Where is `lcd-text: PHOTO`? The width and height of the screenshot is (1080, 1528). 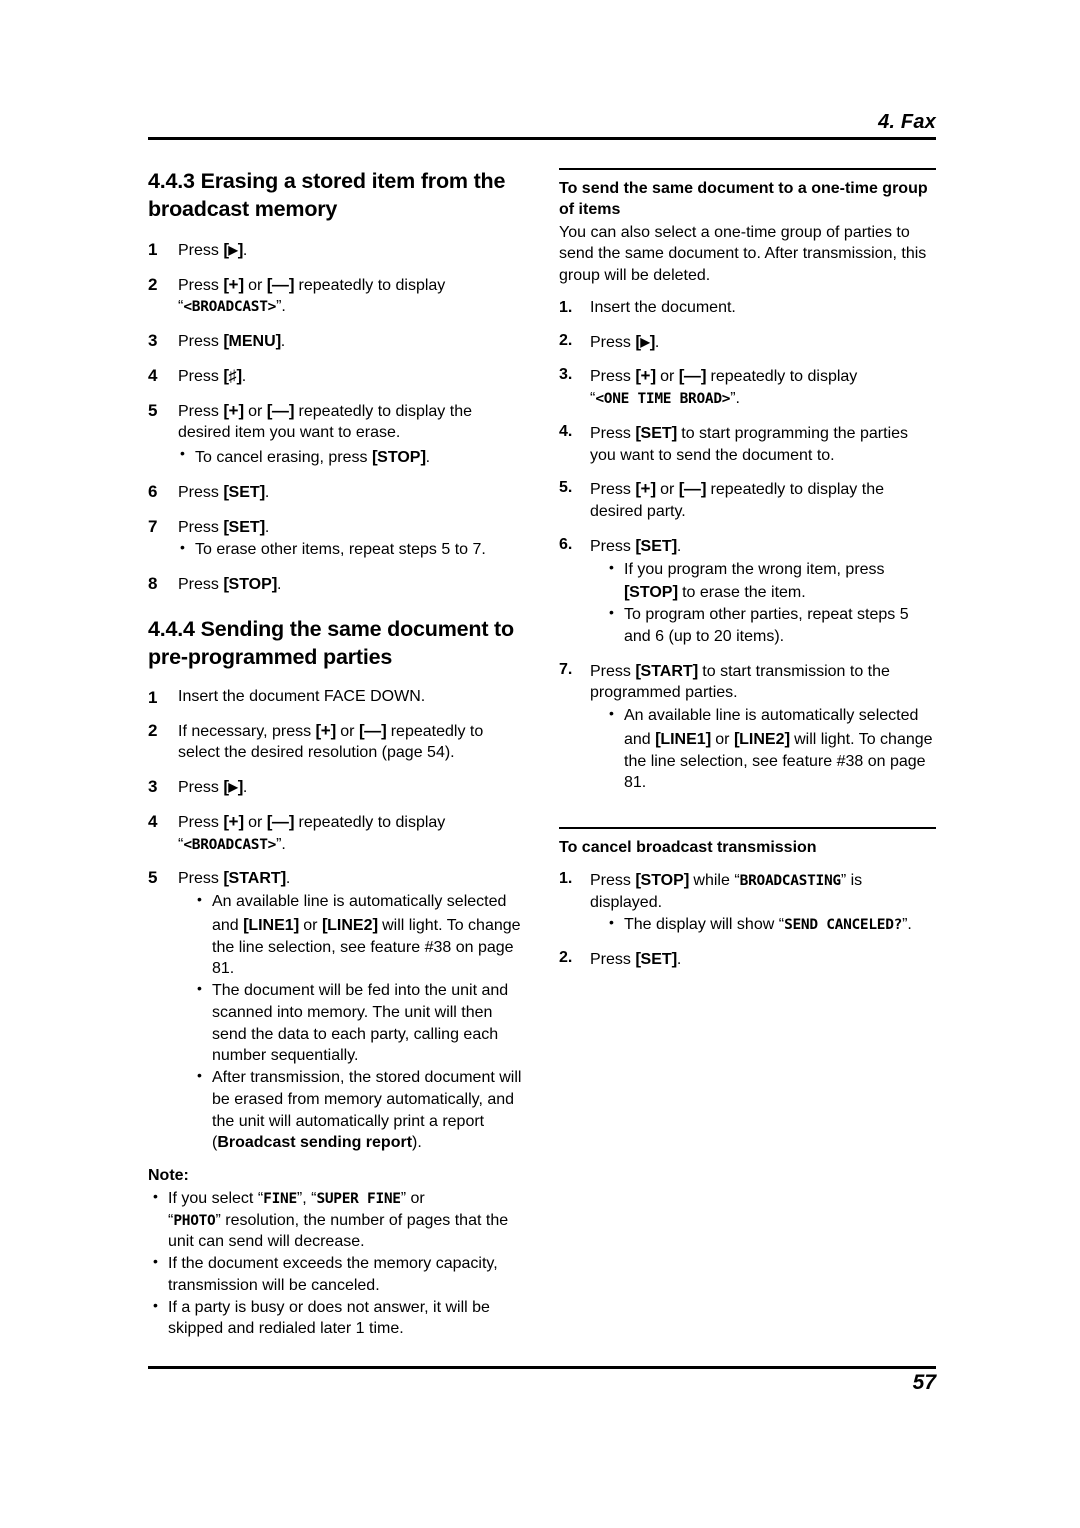 lcd-text: PHOTO is located at coordinates (194, 1220).